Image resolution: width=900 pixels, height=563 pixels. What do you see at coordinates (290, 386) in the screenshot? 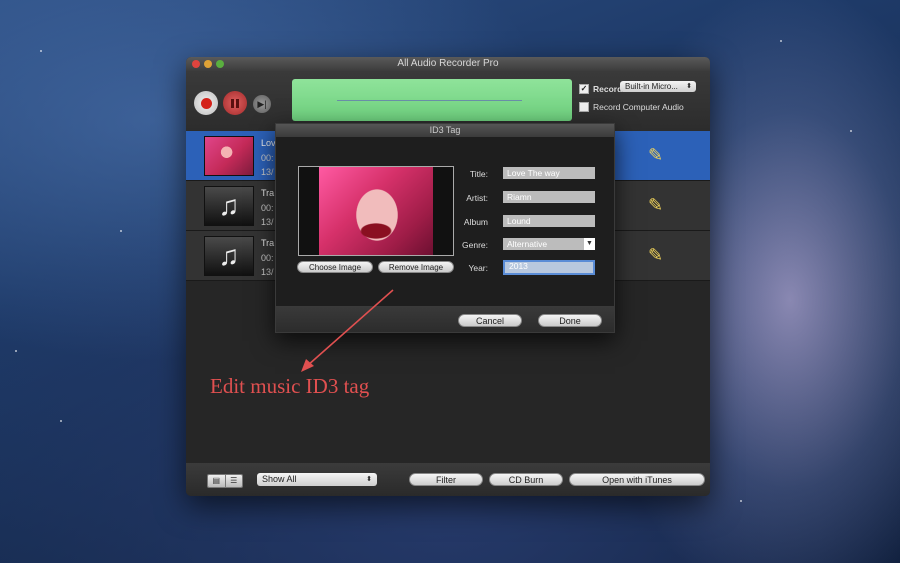
I see `annotation-caption: Edit music ID3 tag` at bounding box center [290, 386].